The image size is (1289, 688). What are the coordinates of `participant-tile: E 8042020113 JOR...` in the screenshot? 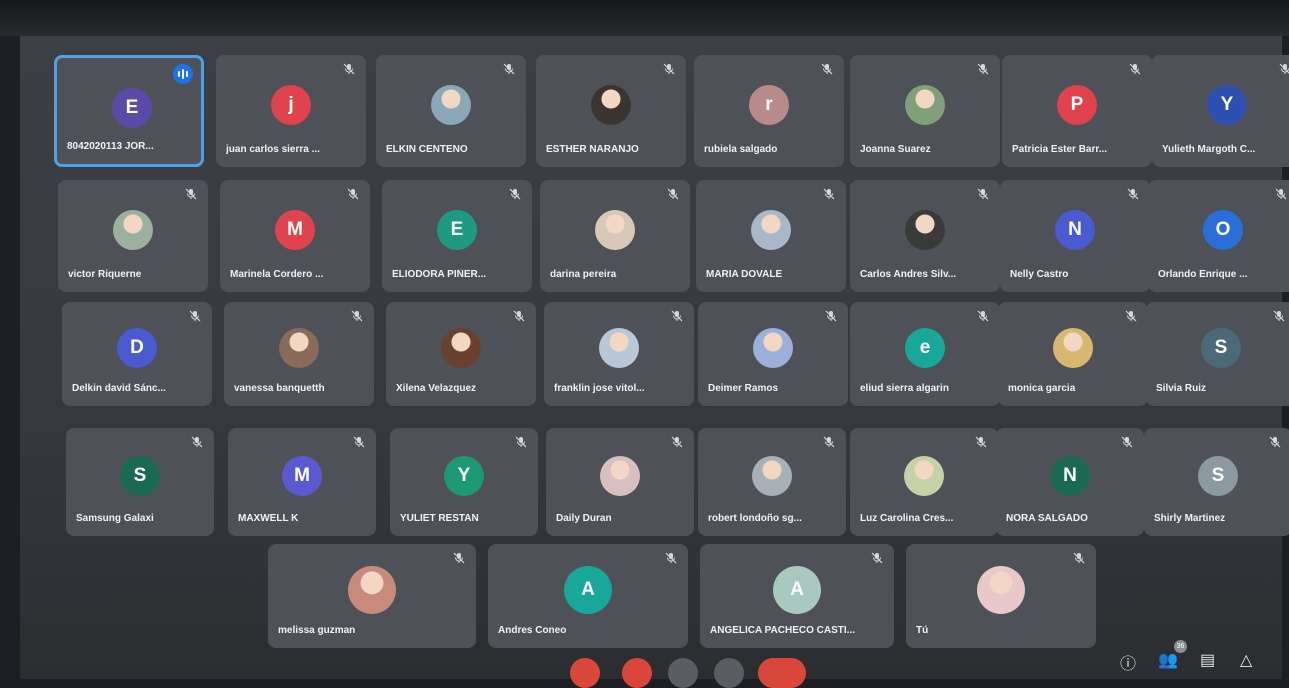 It's located at (129, 111).